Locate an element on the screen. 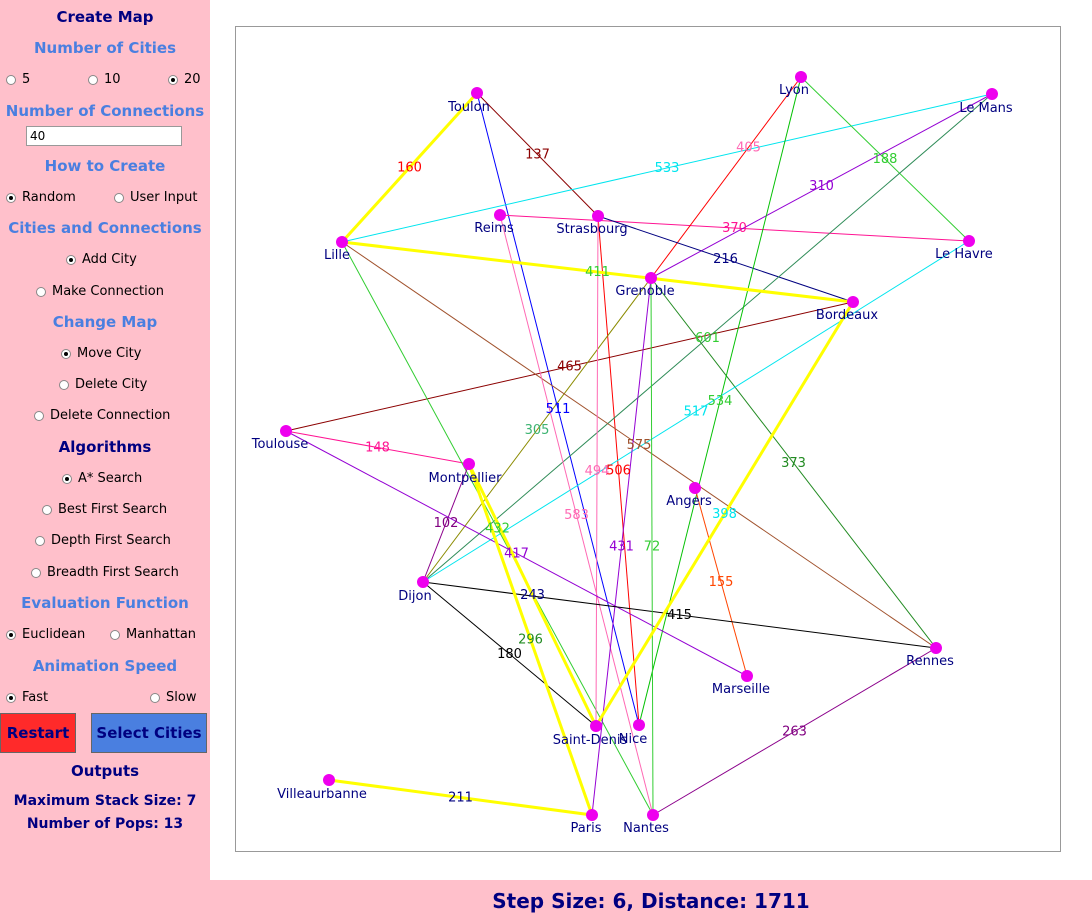 This screenshot has width=1092, height=922. edge-weight-label: 494 is located at coordinates (597, 471).